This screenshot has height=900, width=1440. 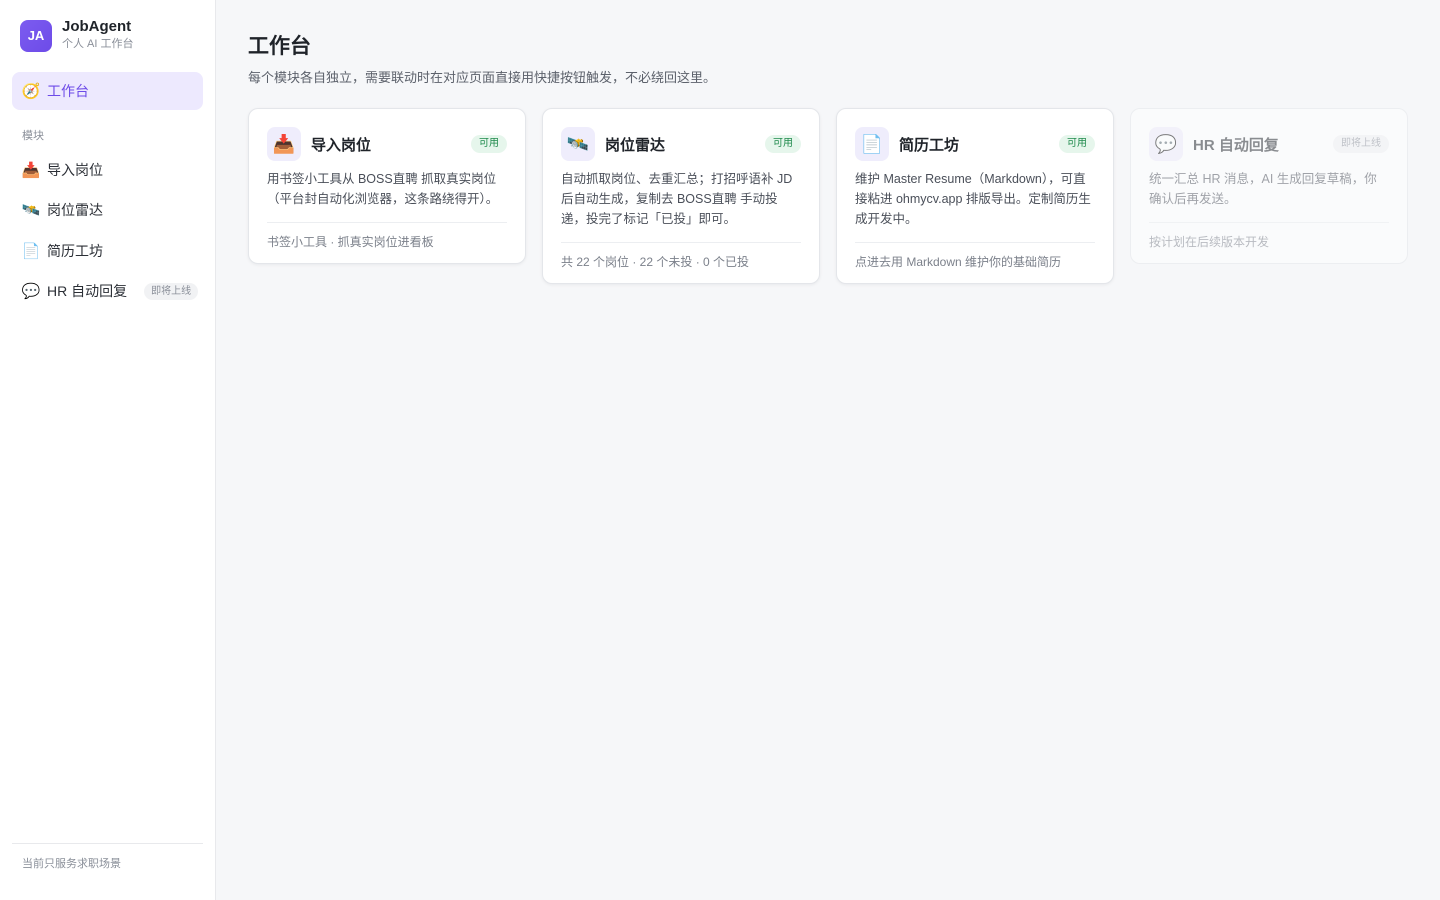 What do you see at coordinates (1209, 242) in the screenshot?
I see `card-meta: 按计划在后续版本开发` at bounding box center [1209, 242].